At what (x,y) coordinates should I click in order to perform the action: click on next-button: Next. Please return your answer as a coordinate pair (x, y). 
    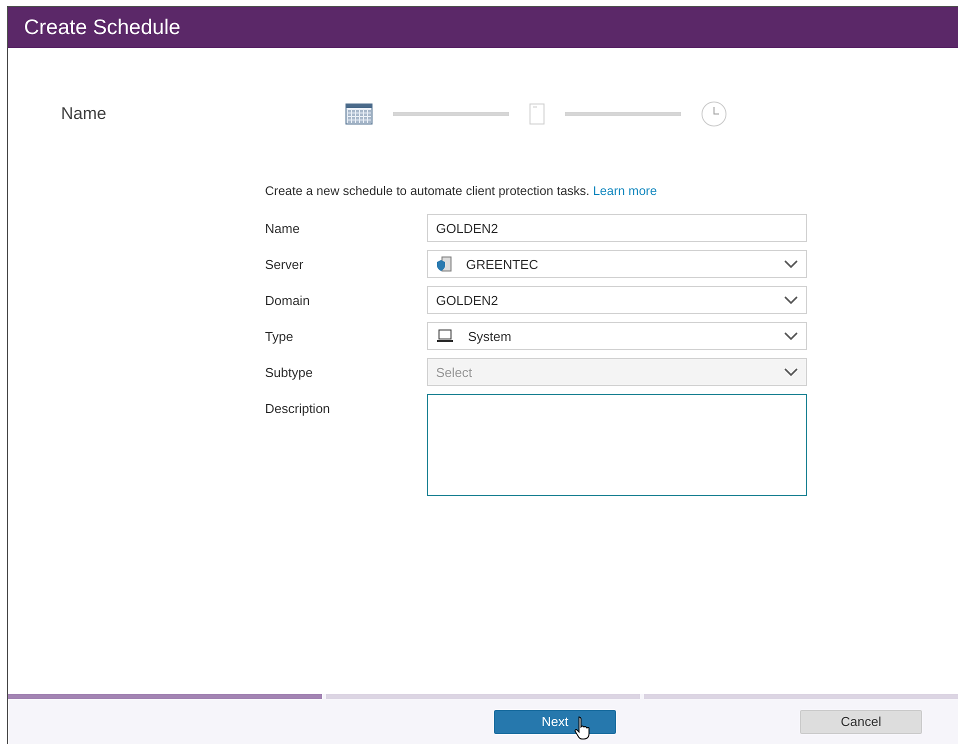
    Looking at the image, I should click on (555, 722).